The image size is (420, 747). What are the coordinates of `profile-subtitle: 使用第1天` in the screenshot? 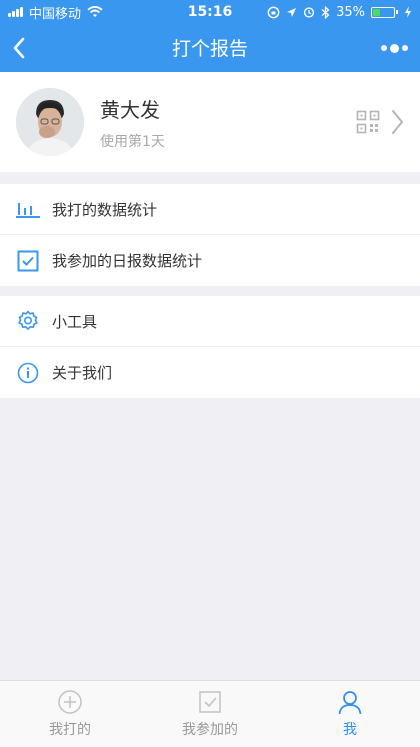 It's located at (132, 141).